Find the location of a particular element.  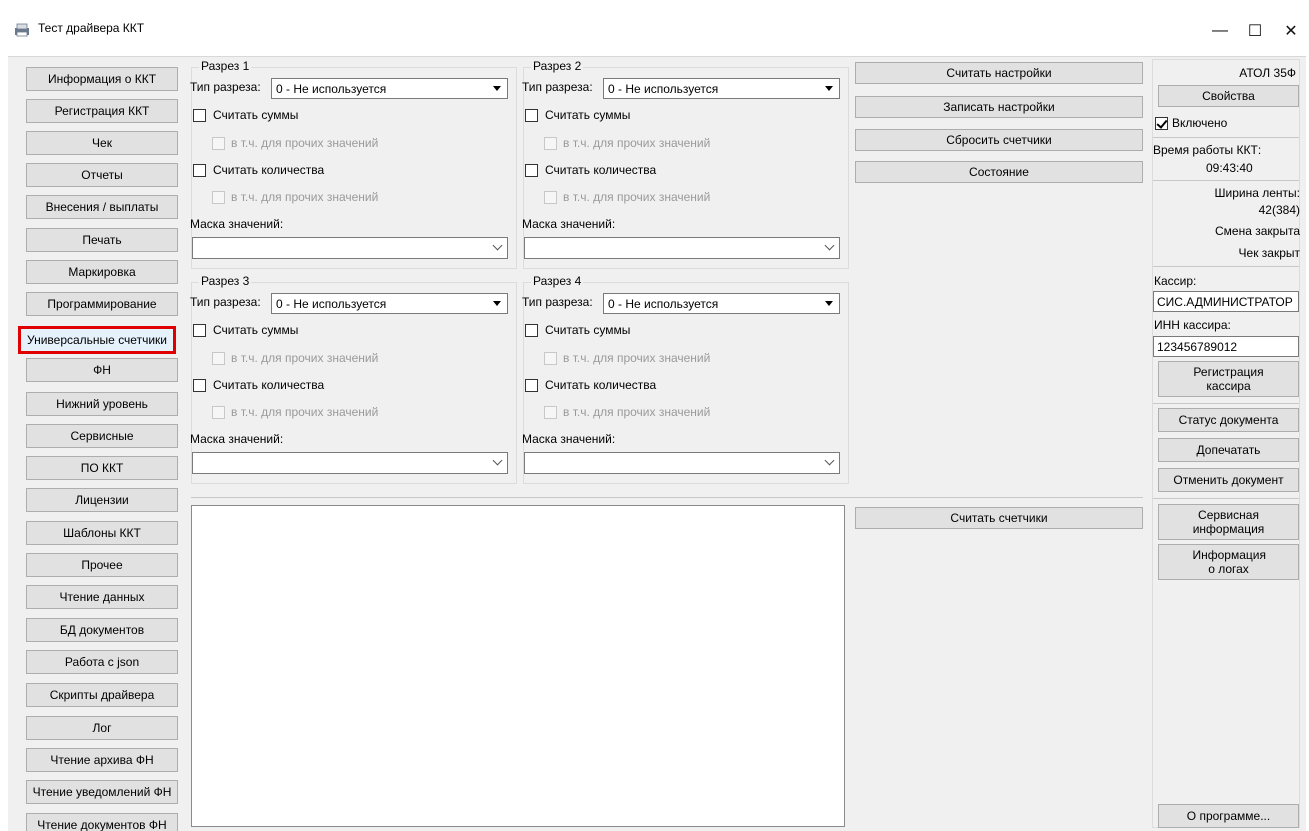

reprint-button: Допечатать is located at coordinates (1228, 450).